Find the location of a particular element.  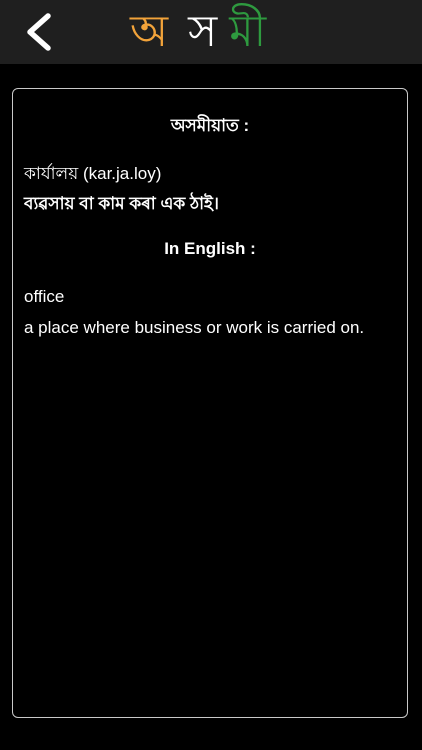

english-word: office is located at coordinates (44, 296).